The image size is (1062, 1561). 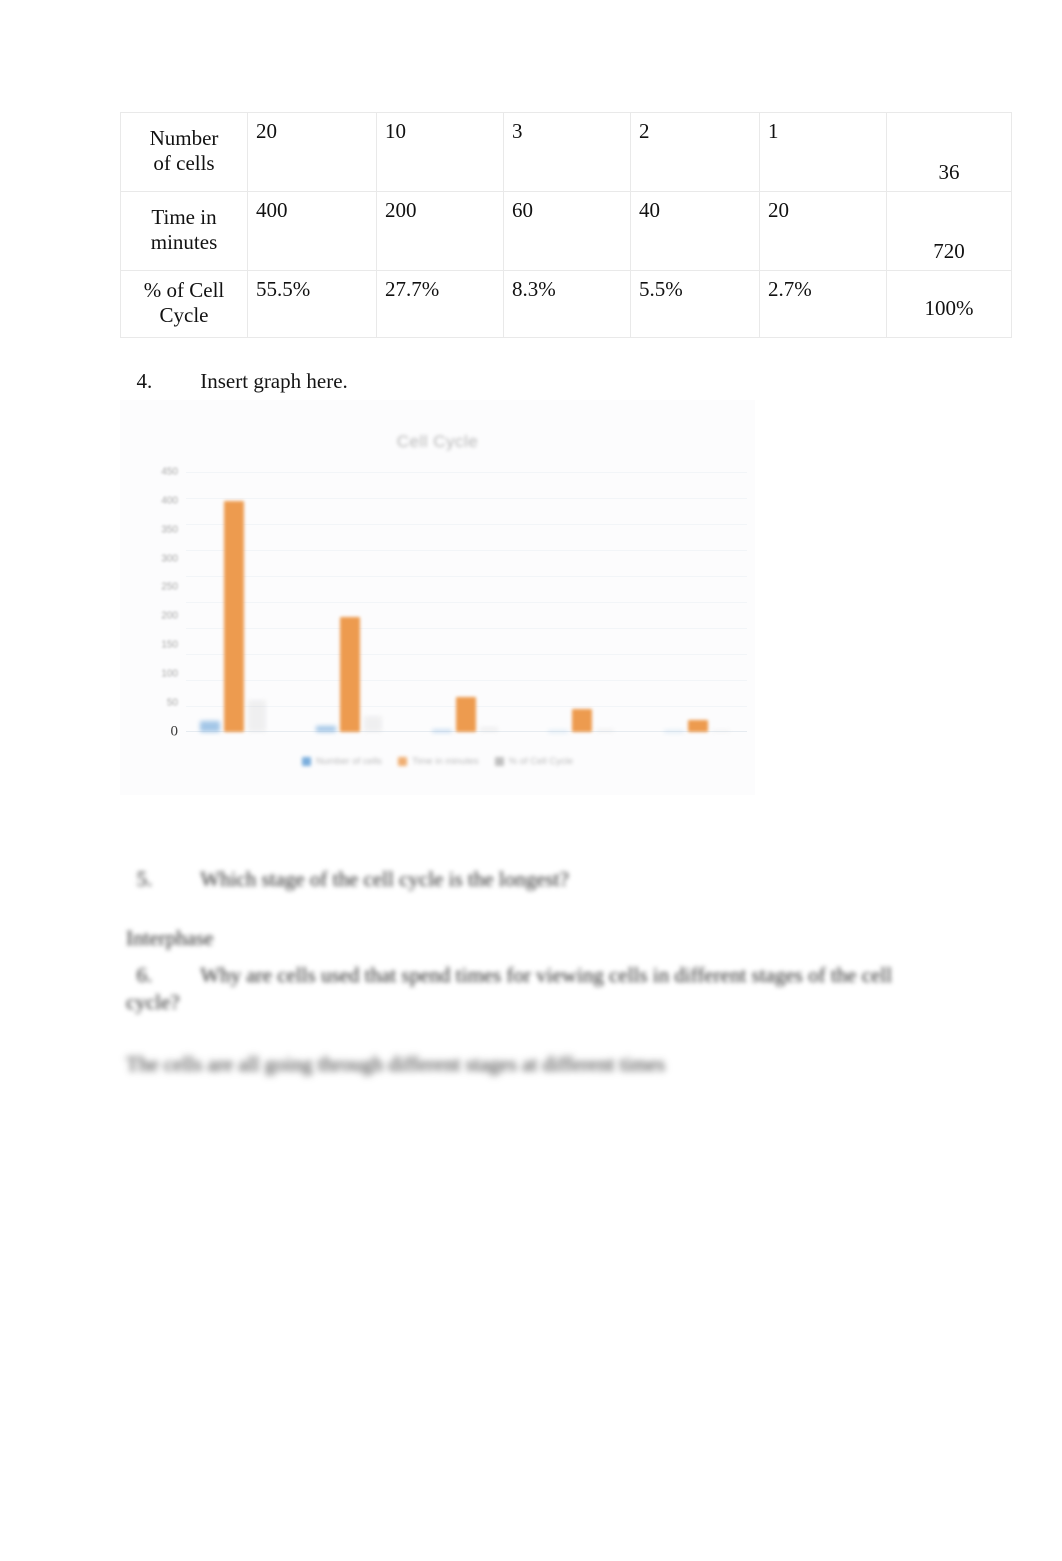 I want to click on cell-time-in-minutes-5: 20, so click(x=823, y=231).